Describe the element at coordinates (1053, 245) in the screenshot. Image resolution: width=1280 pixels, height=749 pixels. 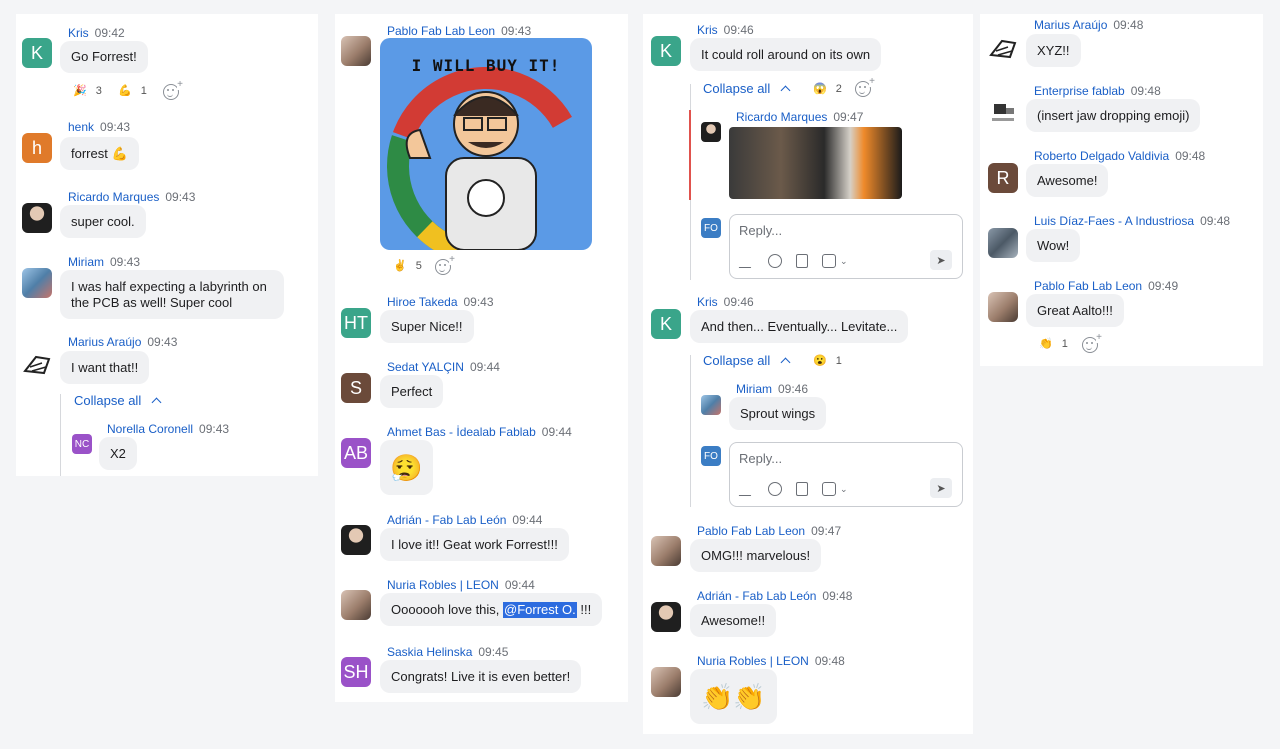
I see `message-bubble: Wow!` at that location.